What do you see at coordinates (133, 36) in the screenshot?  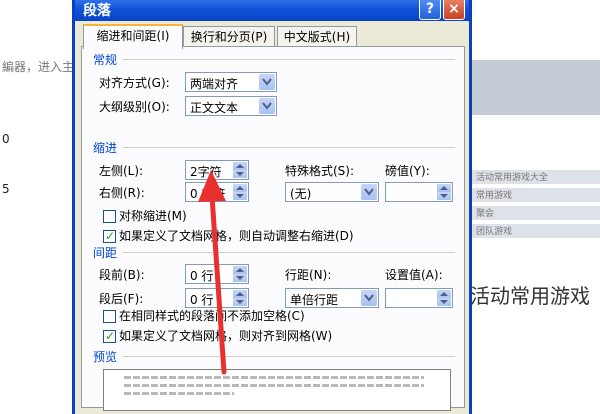 I see `tab-indents-spacing: 缩进和间距(I)` at bounding box center [133, 36].